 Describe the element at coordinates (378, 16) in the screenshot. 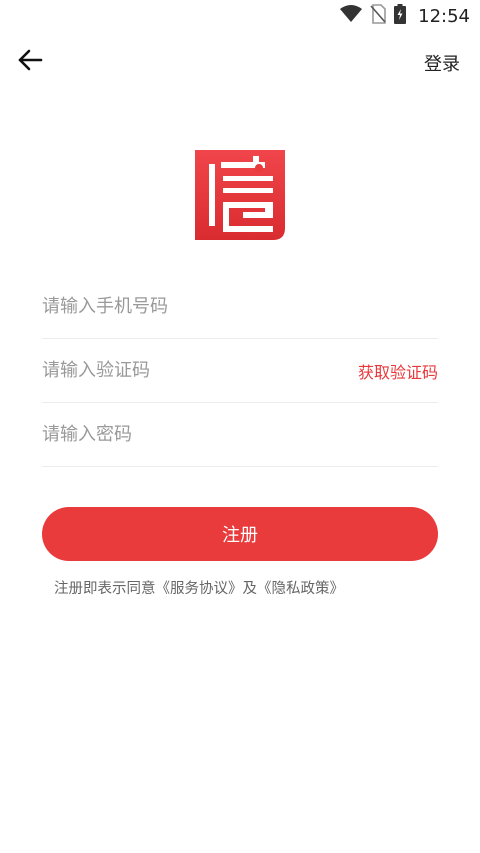

I see `no-sim-icon` at that location.